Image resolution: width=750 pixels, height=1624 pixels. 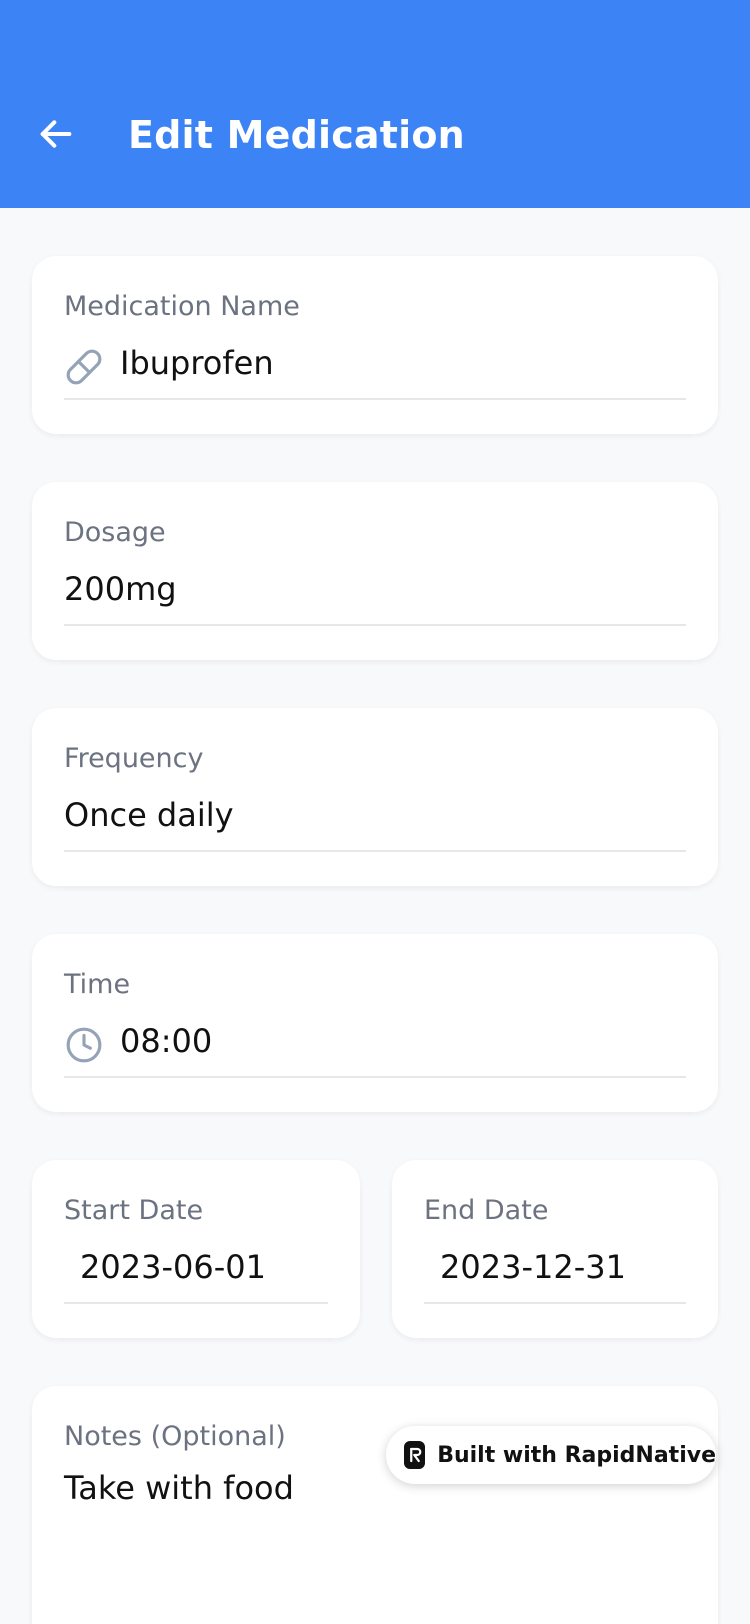 What do you see at coordinates (375, 1505) in the screenshot?
I see `notes-card: Notes (Optional) Take with food` at bounding box center [375, 1505].